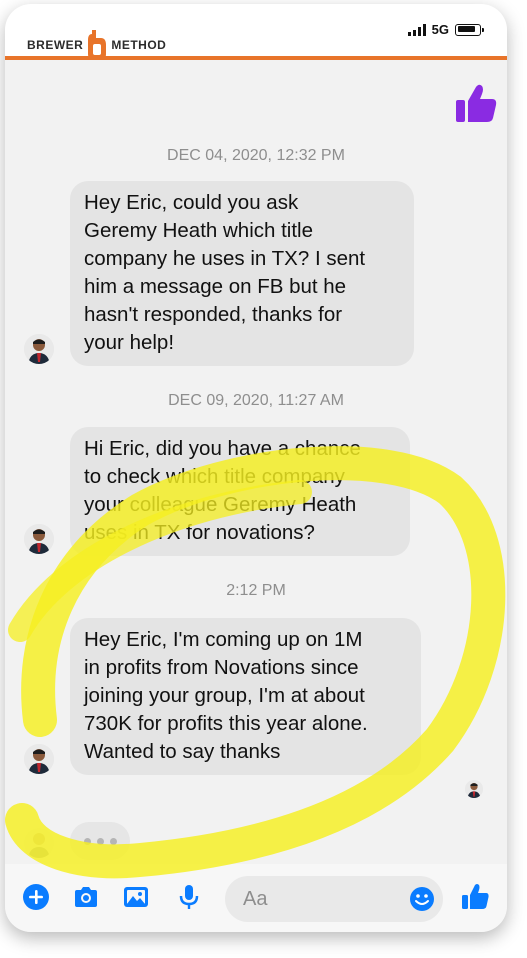 The height and width of the screenshot is (958, 527). I want to click on message-input: Aa, so click(334, 899).